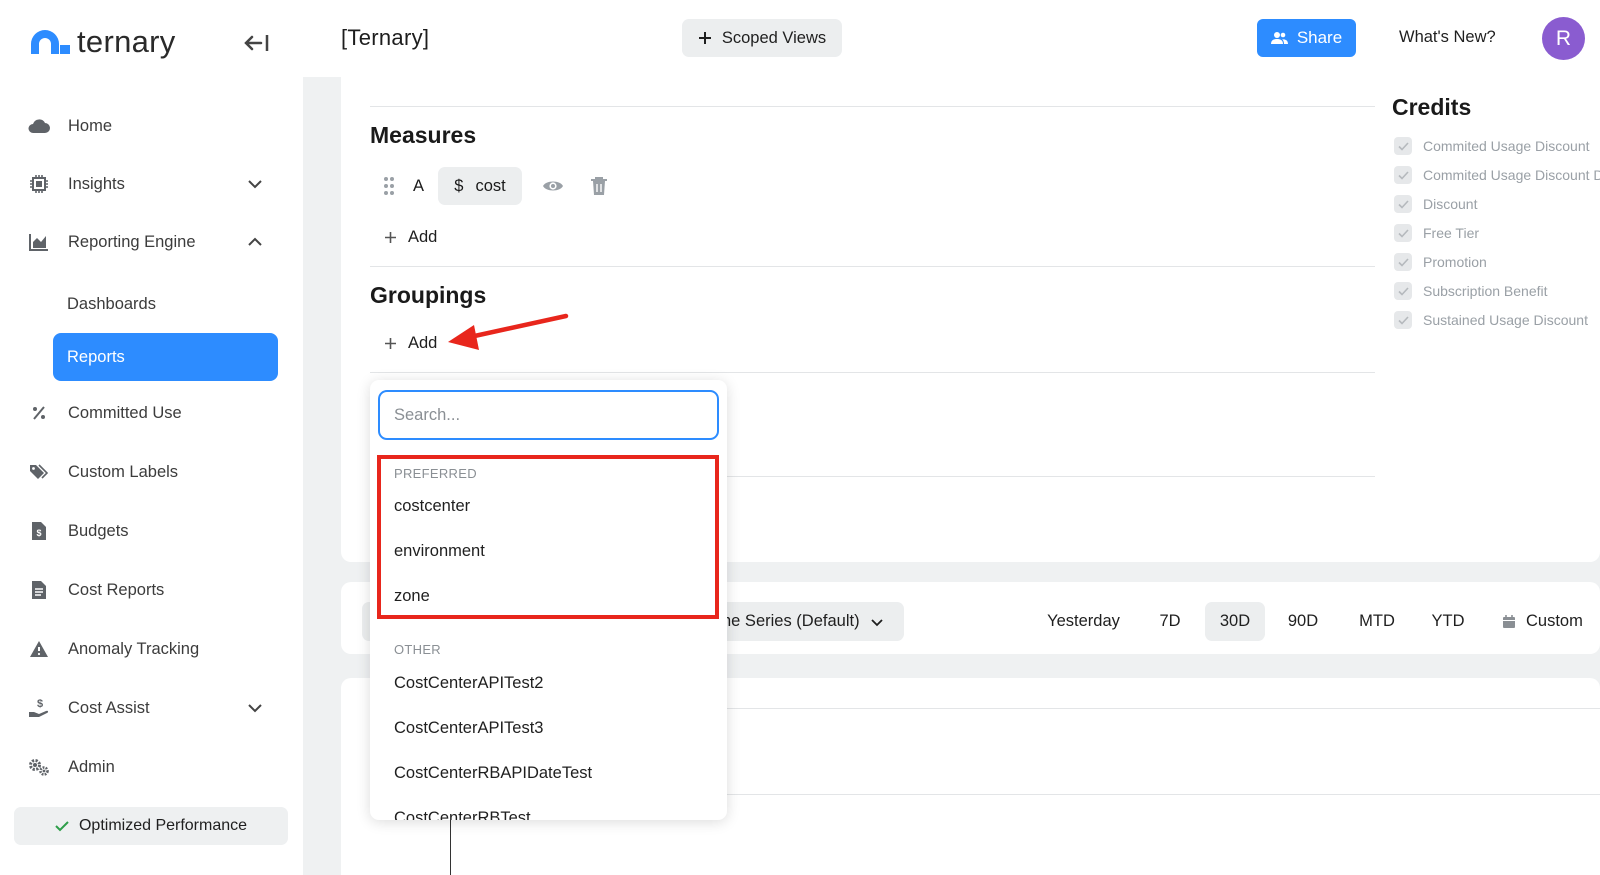 This screenshot has width=1600, height=875. I want to click on range-mtd-button: MTD, so click(1377, 621).